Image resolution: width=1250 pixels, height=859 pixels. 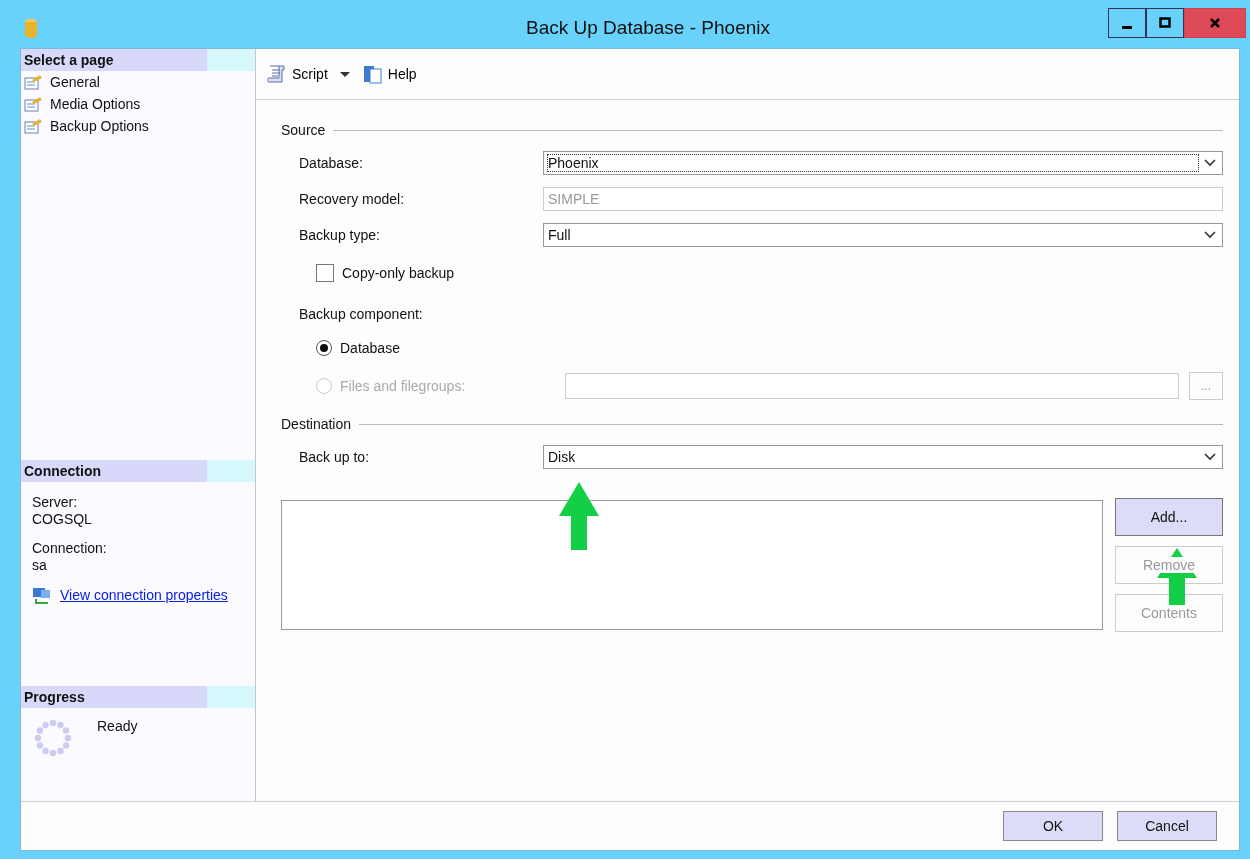 I want to click on scroll-icon, so click(x=277, y=74).